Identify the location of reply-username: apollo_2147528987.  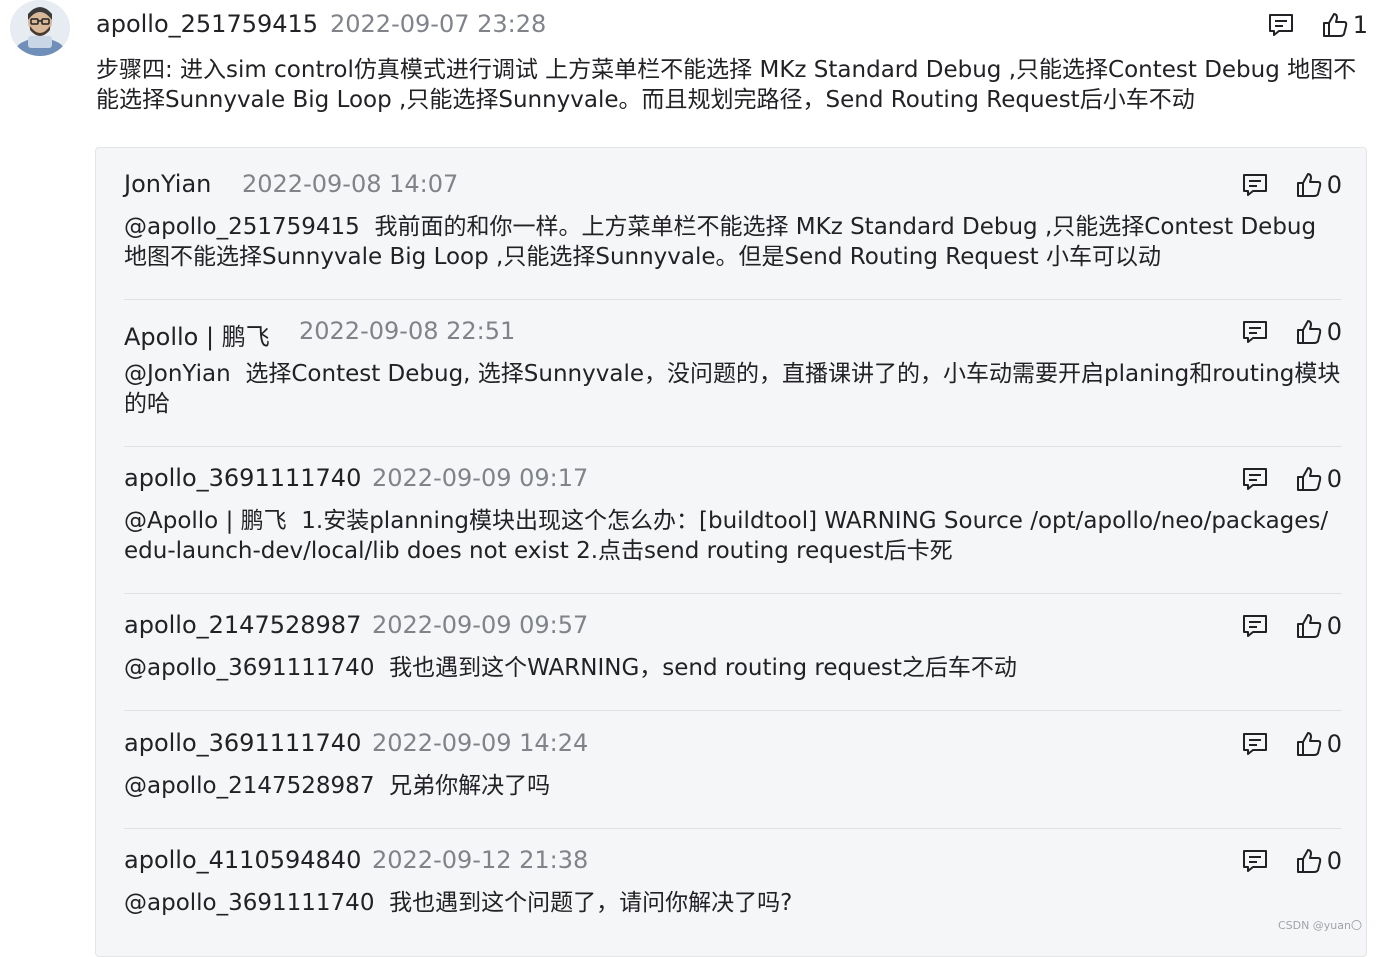
(242, 625).